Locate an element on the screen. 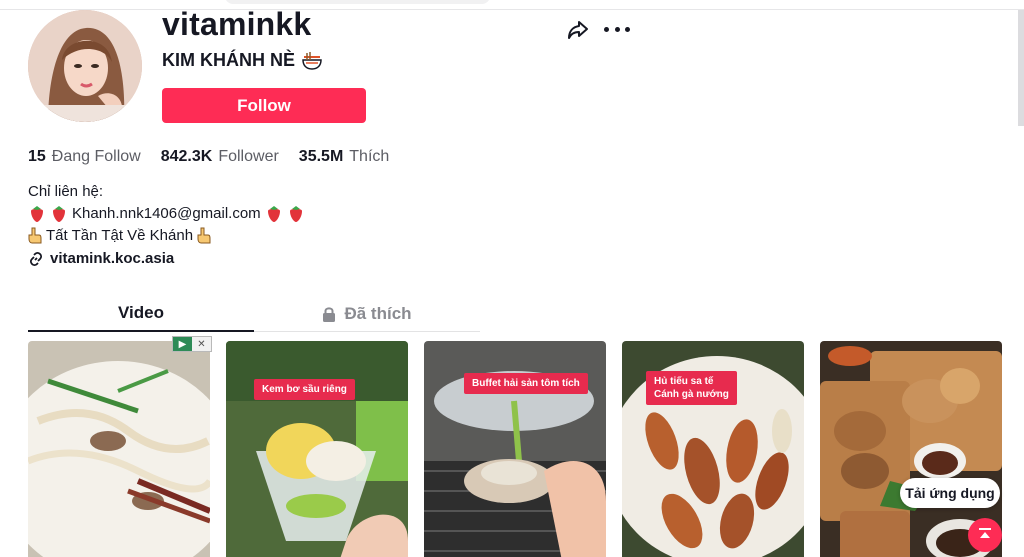 This screenshot has height=557, width=1024. search-bar is located at coordinates (357, 2).